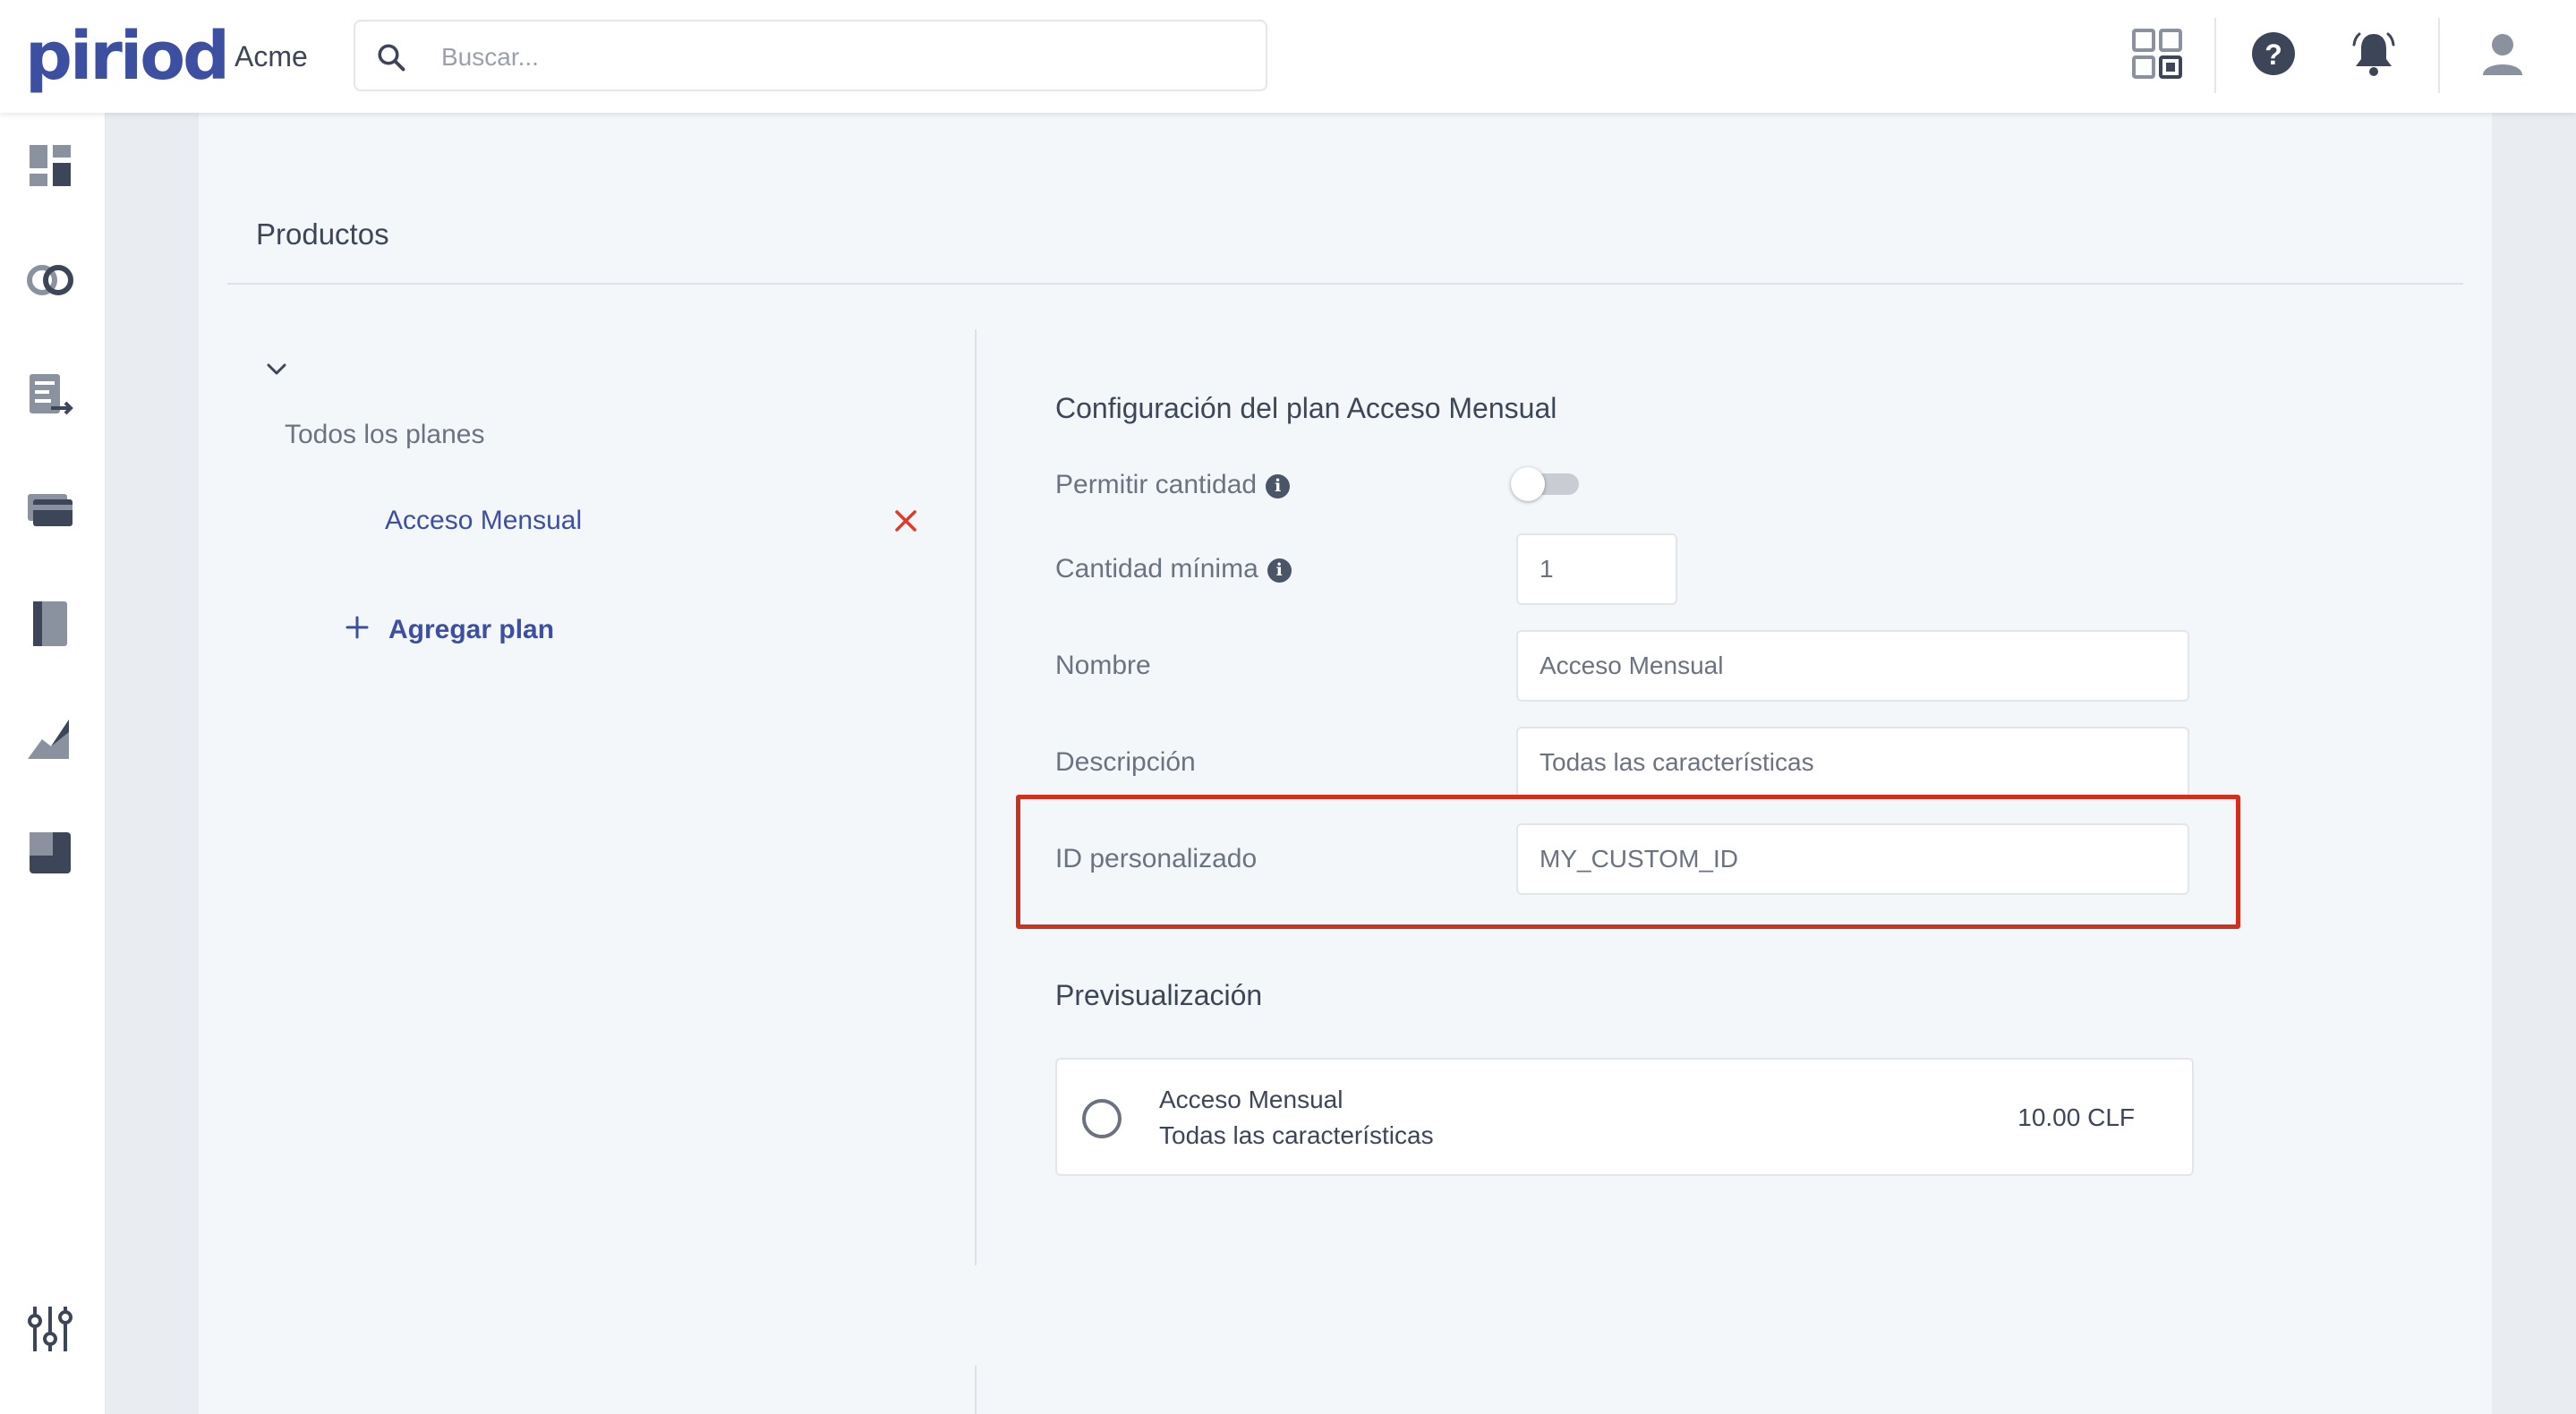 This screenshot has width=2576, height=1414. I want to click on column-divider-lower, so click(976, 1390).